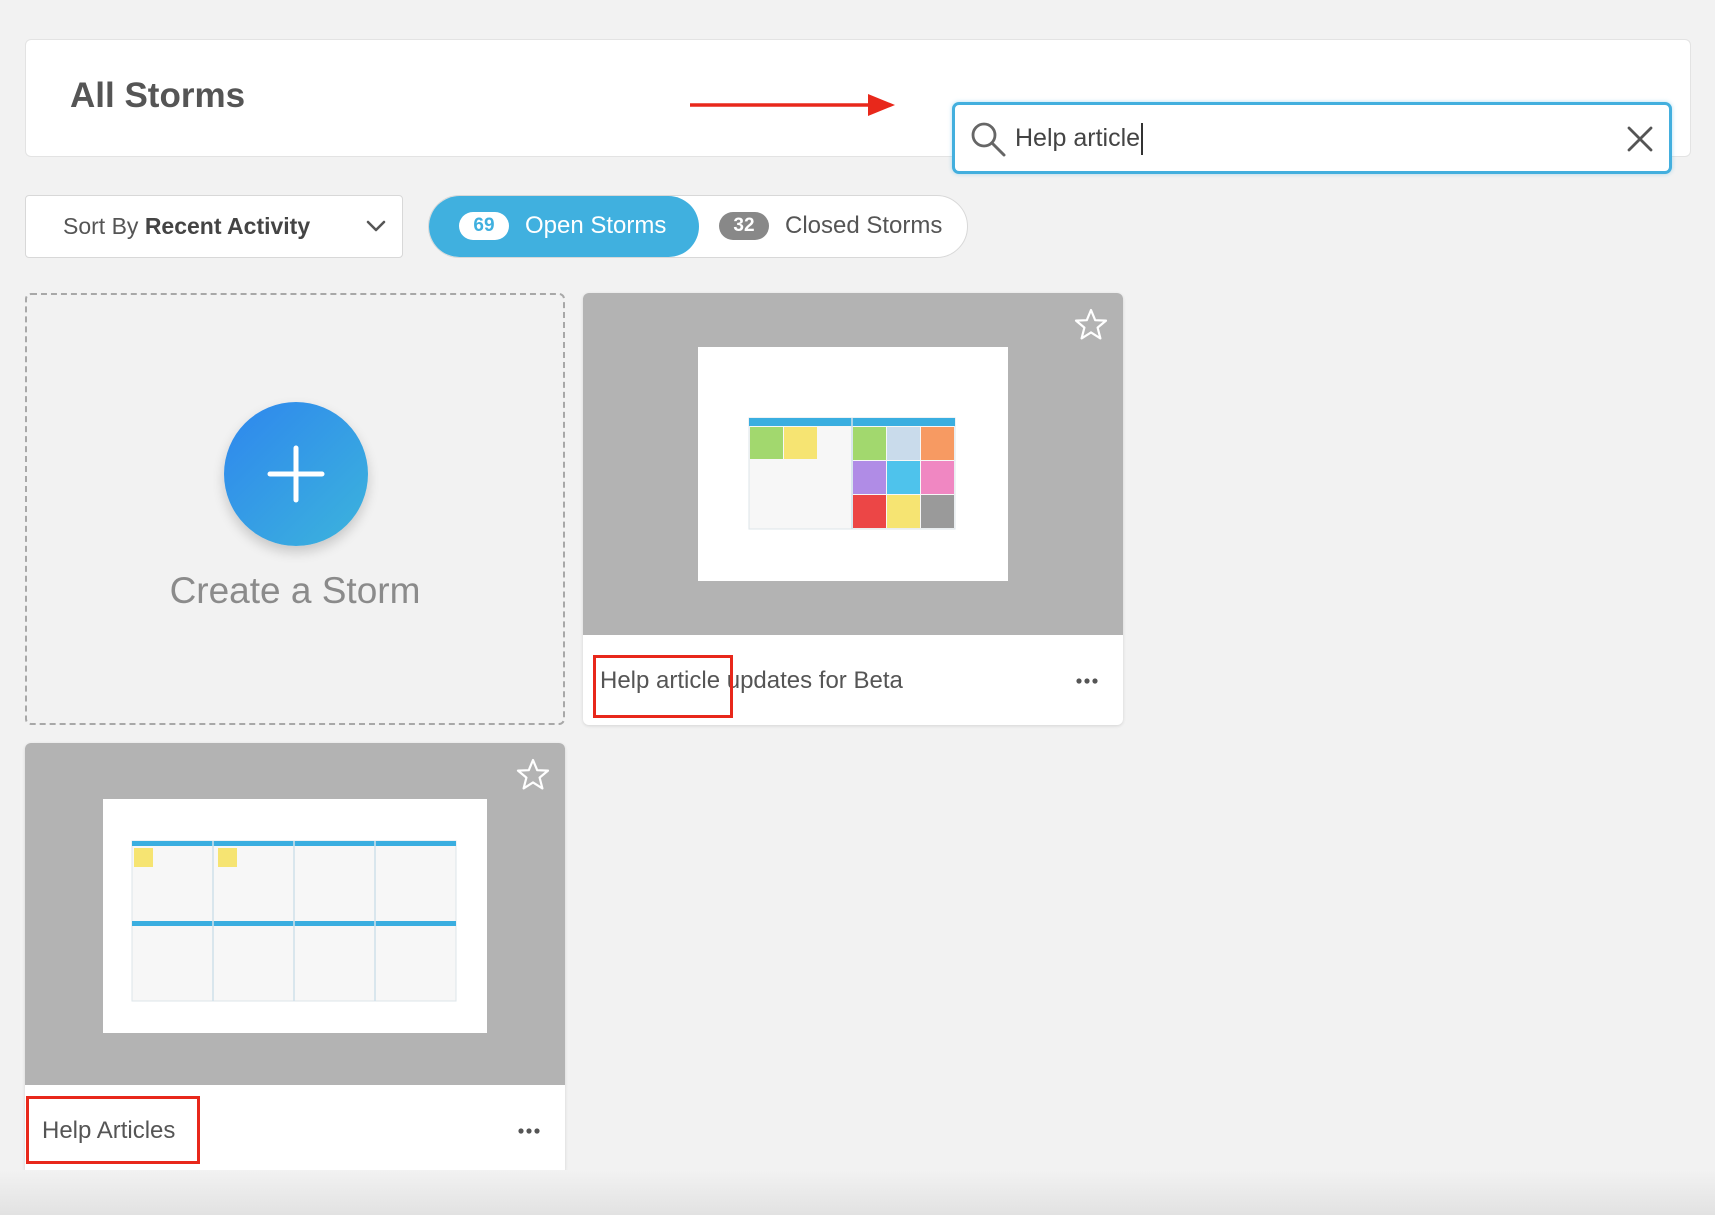 The width and height of the screenshot is (1715, 1215). I want to click on chevron-down-icon, so click(376, 226).